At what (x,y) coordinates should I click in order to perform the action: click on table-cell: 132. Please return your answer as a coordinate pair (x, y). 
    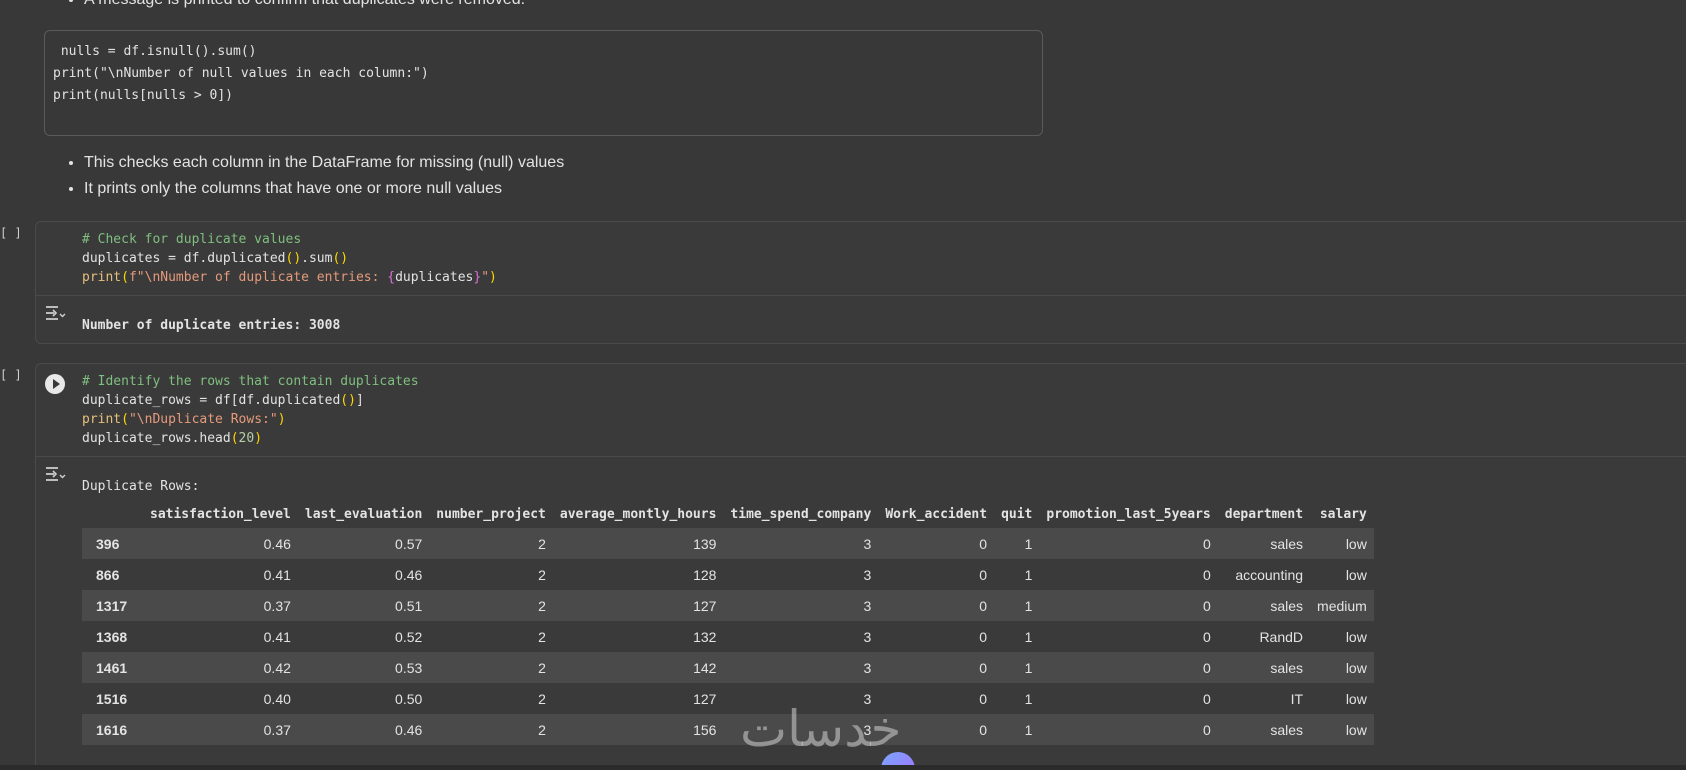
    Looking at the image, I should click on (705, 636).